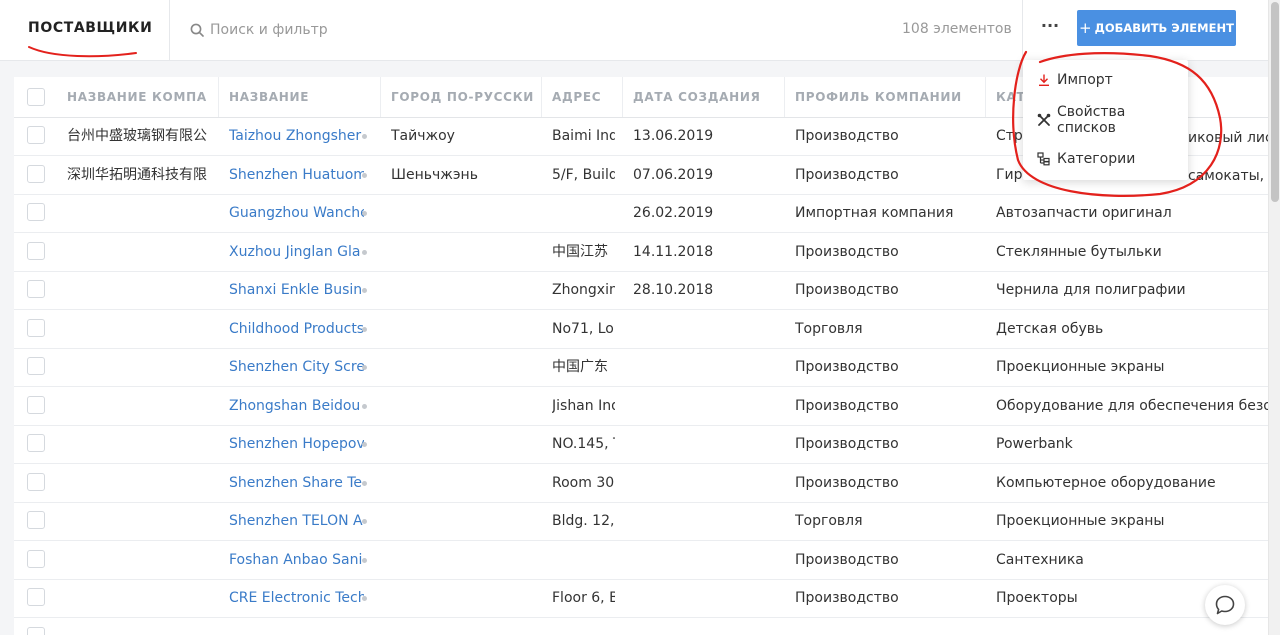 This screenshot has width=1280, height=635. What do you see at coordinates (1105, 120) in the screenshot?
I see `menu-item-list-properties: Свойства списков` at bounding box center [1105, 120].